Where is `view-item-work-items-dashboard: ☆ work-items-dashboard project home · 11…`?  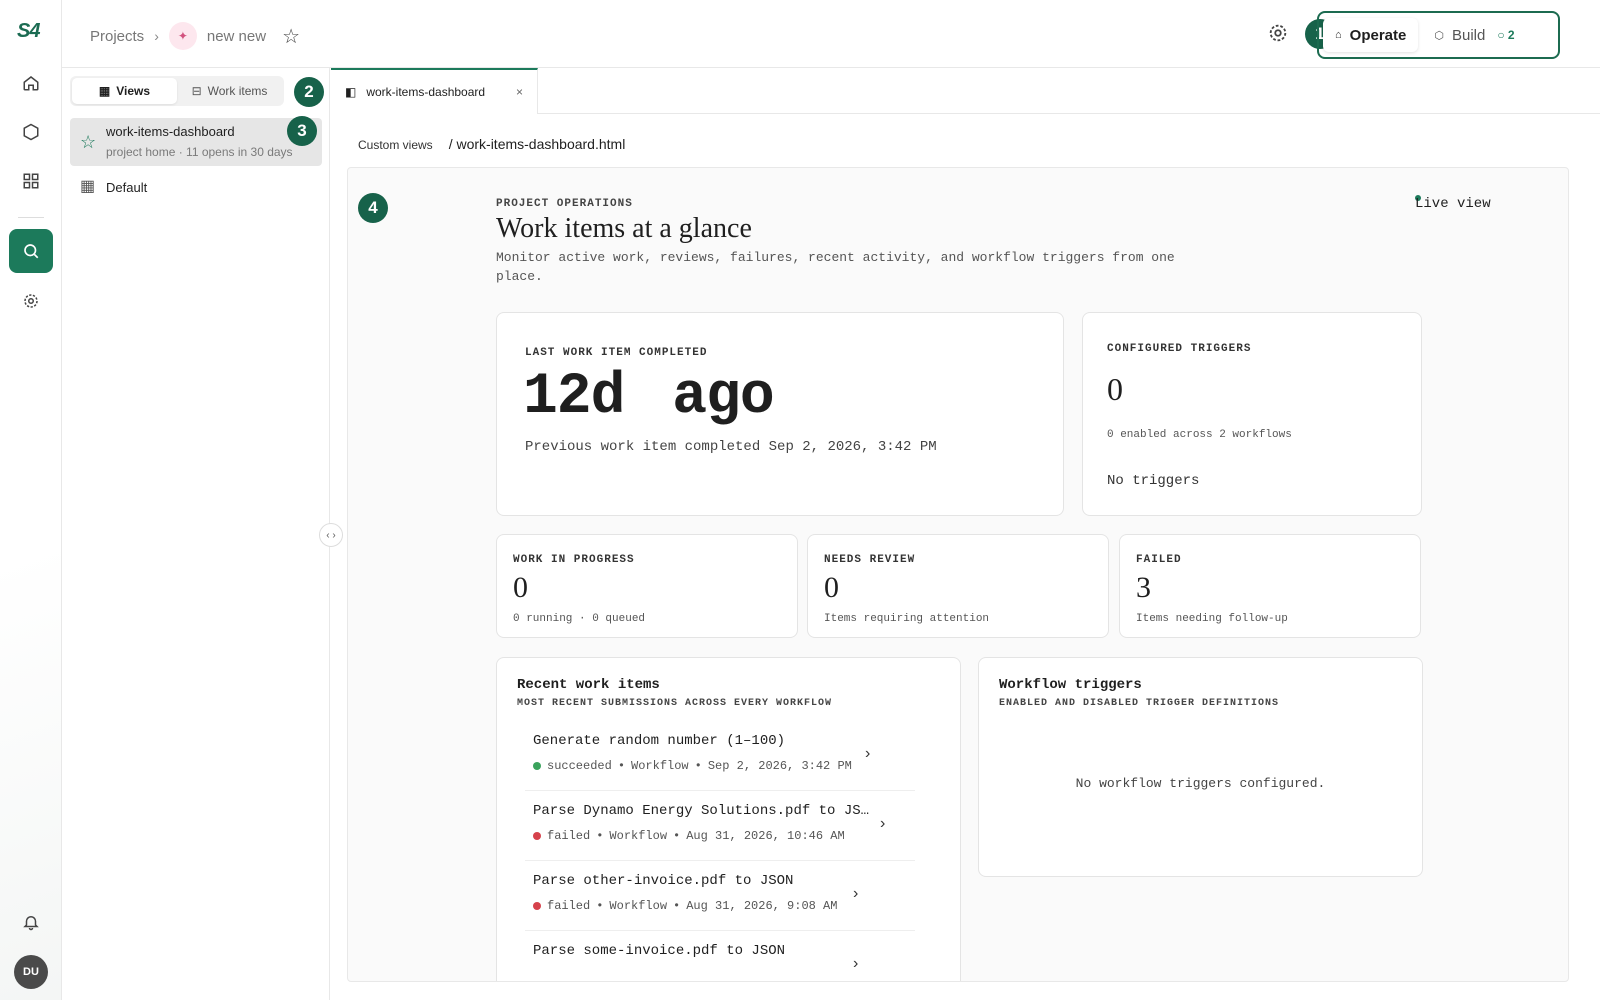 view-item-work-items-dashboard: ☆ work-items-dashboard project home · 11… is located at coordinates (196, 142).